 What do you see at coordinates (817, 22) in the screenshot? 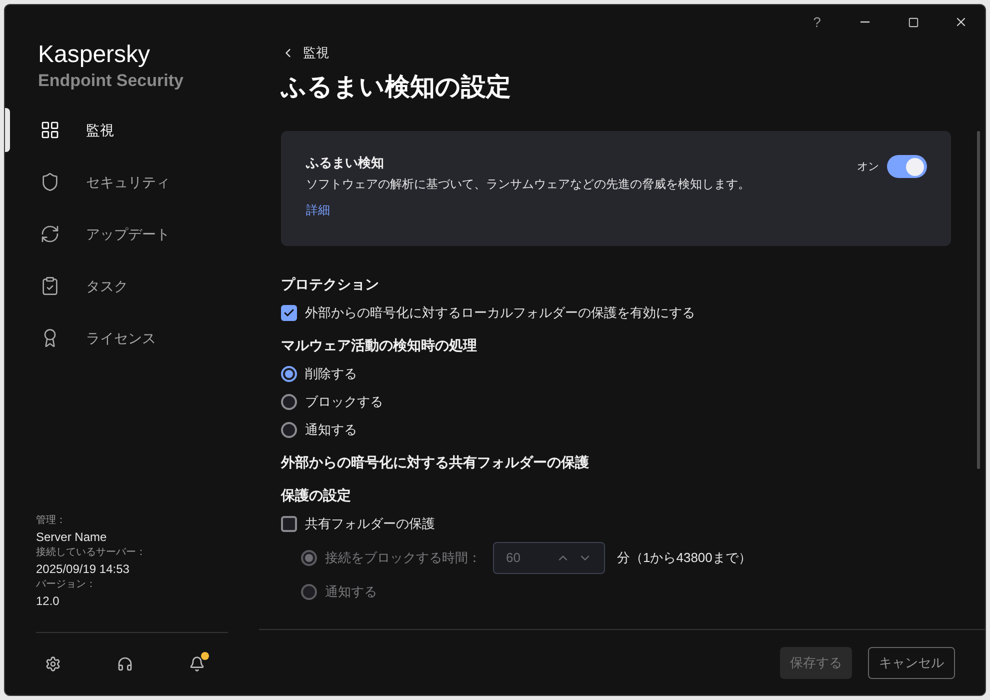
I see `help-button: ?` at bounding box center [817, 22].